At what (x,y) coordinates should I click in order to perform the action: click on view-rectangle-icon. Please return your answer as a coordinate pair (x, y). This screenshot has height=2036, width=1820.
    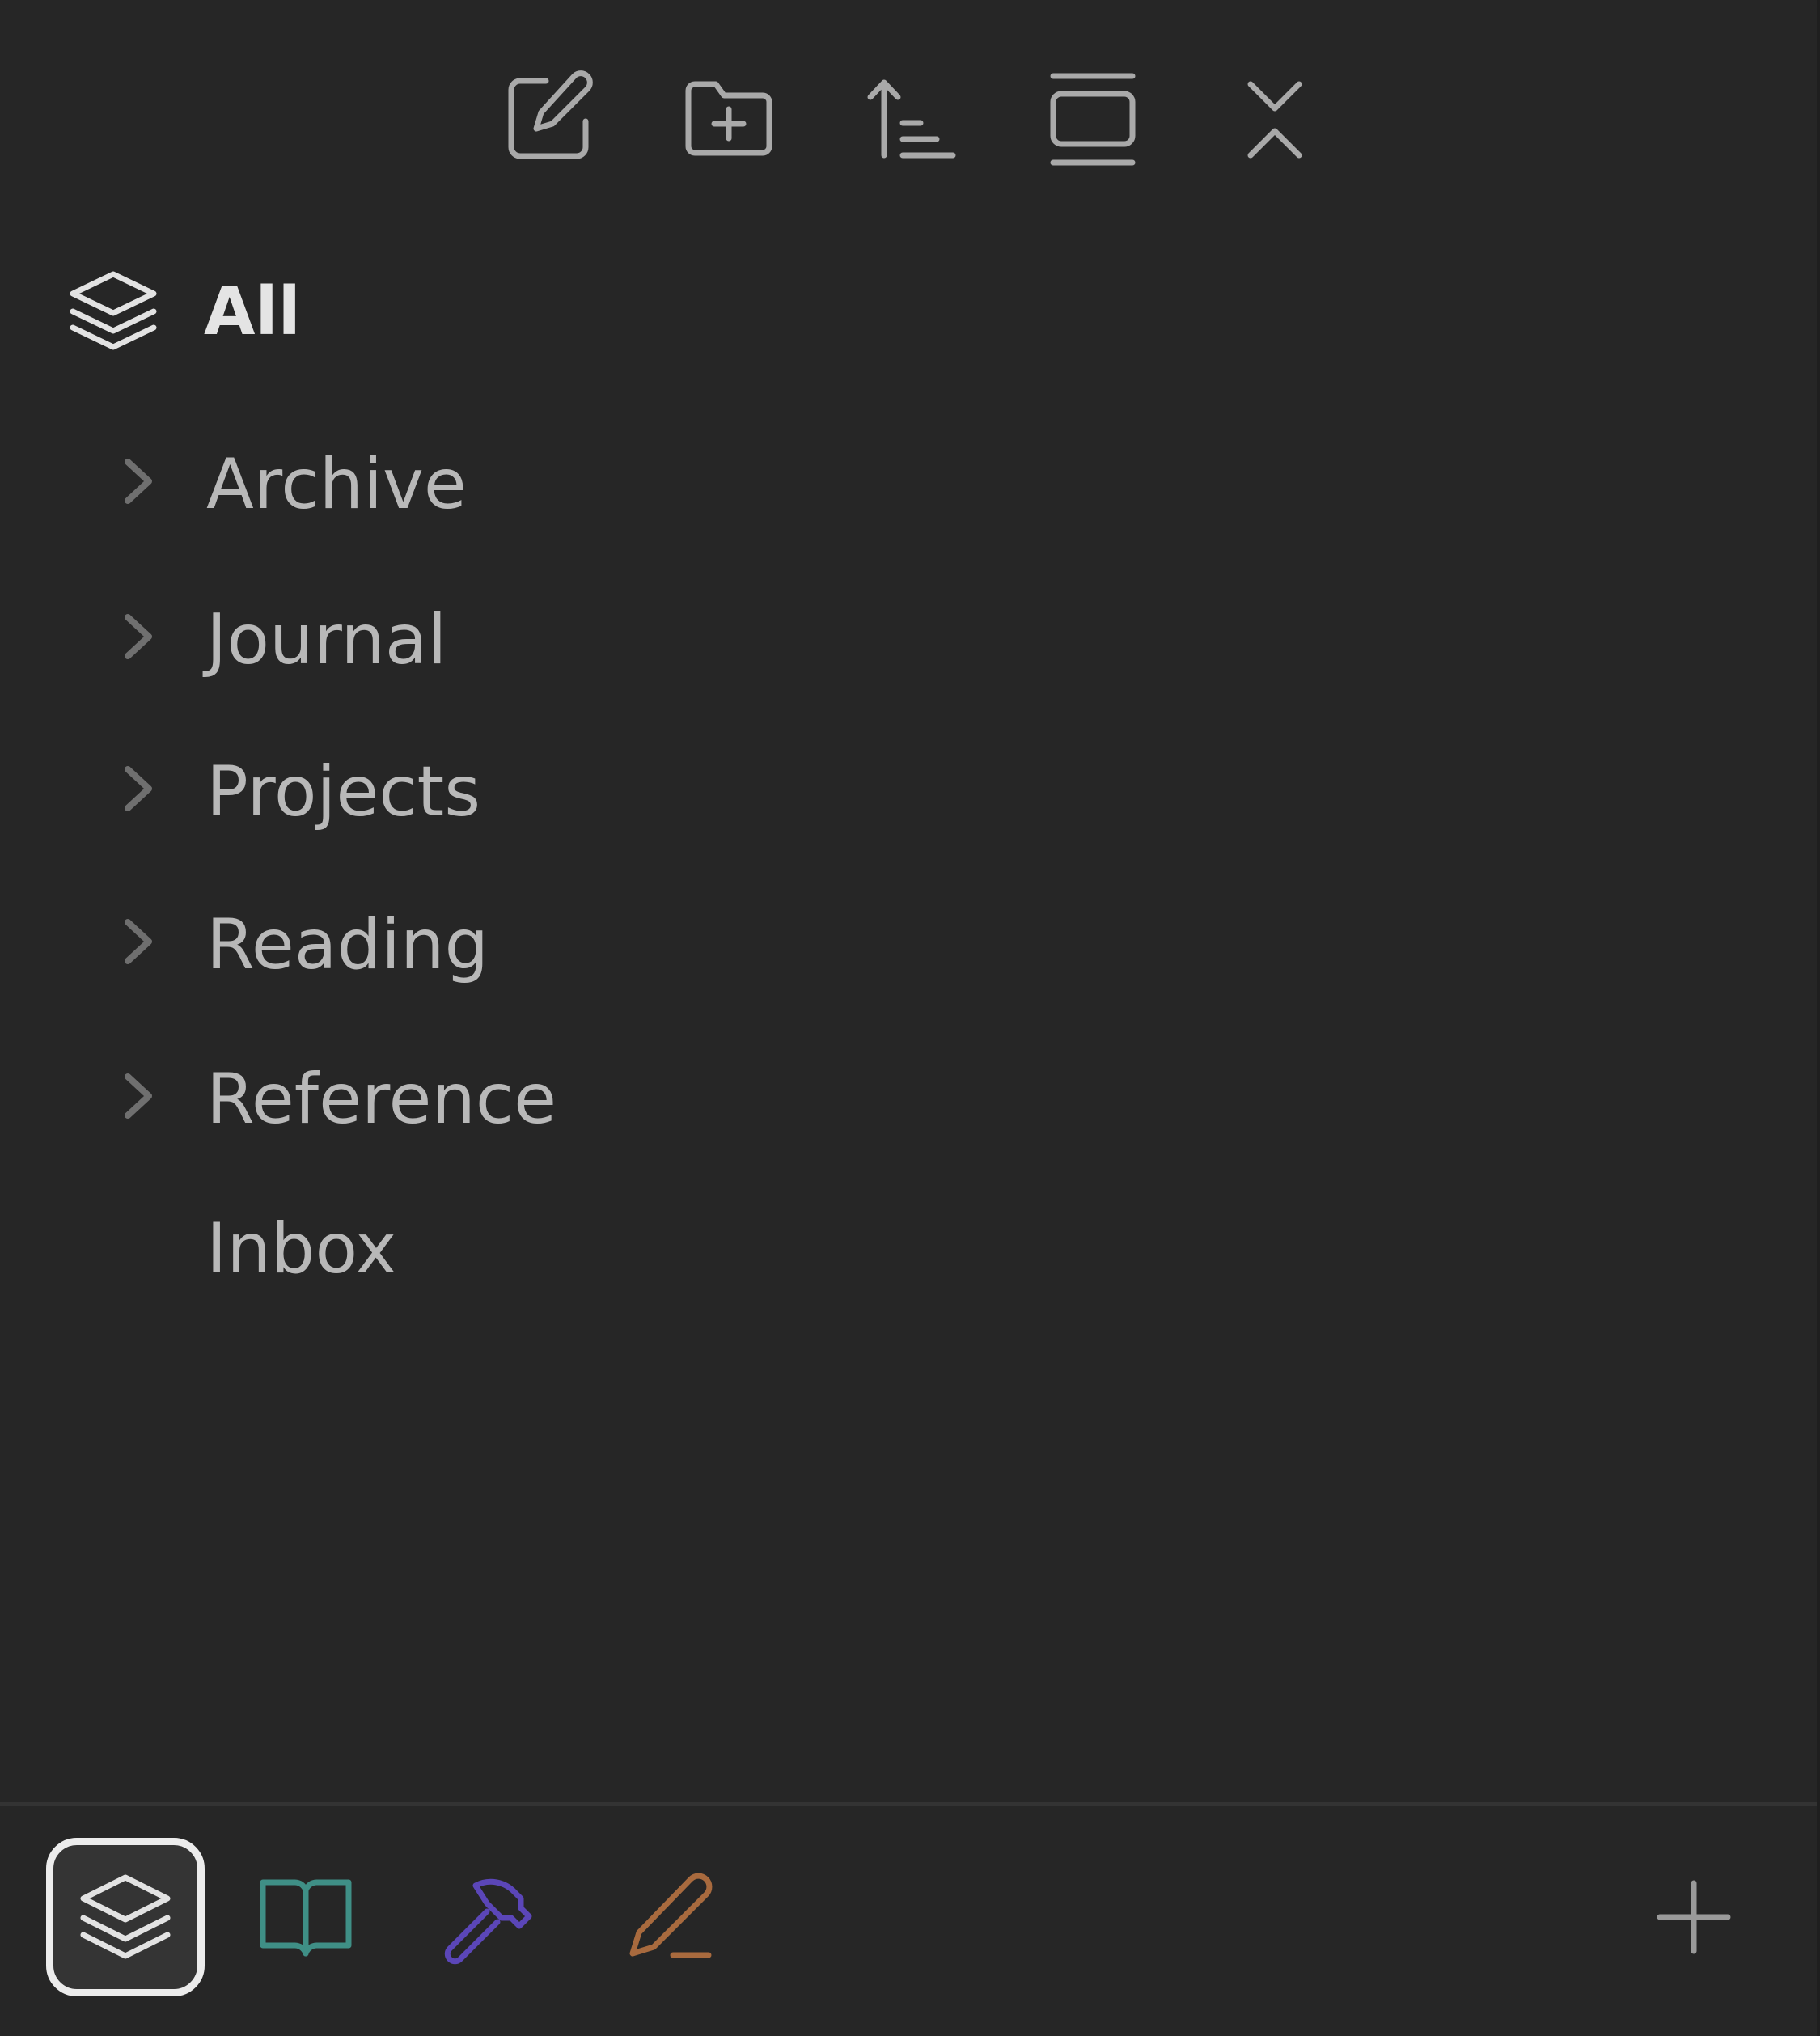
    Looking at the image, I should click on (1093, 119).